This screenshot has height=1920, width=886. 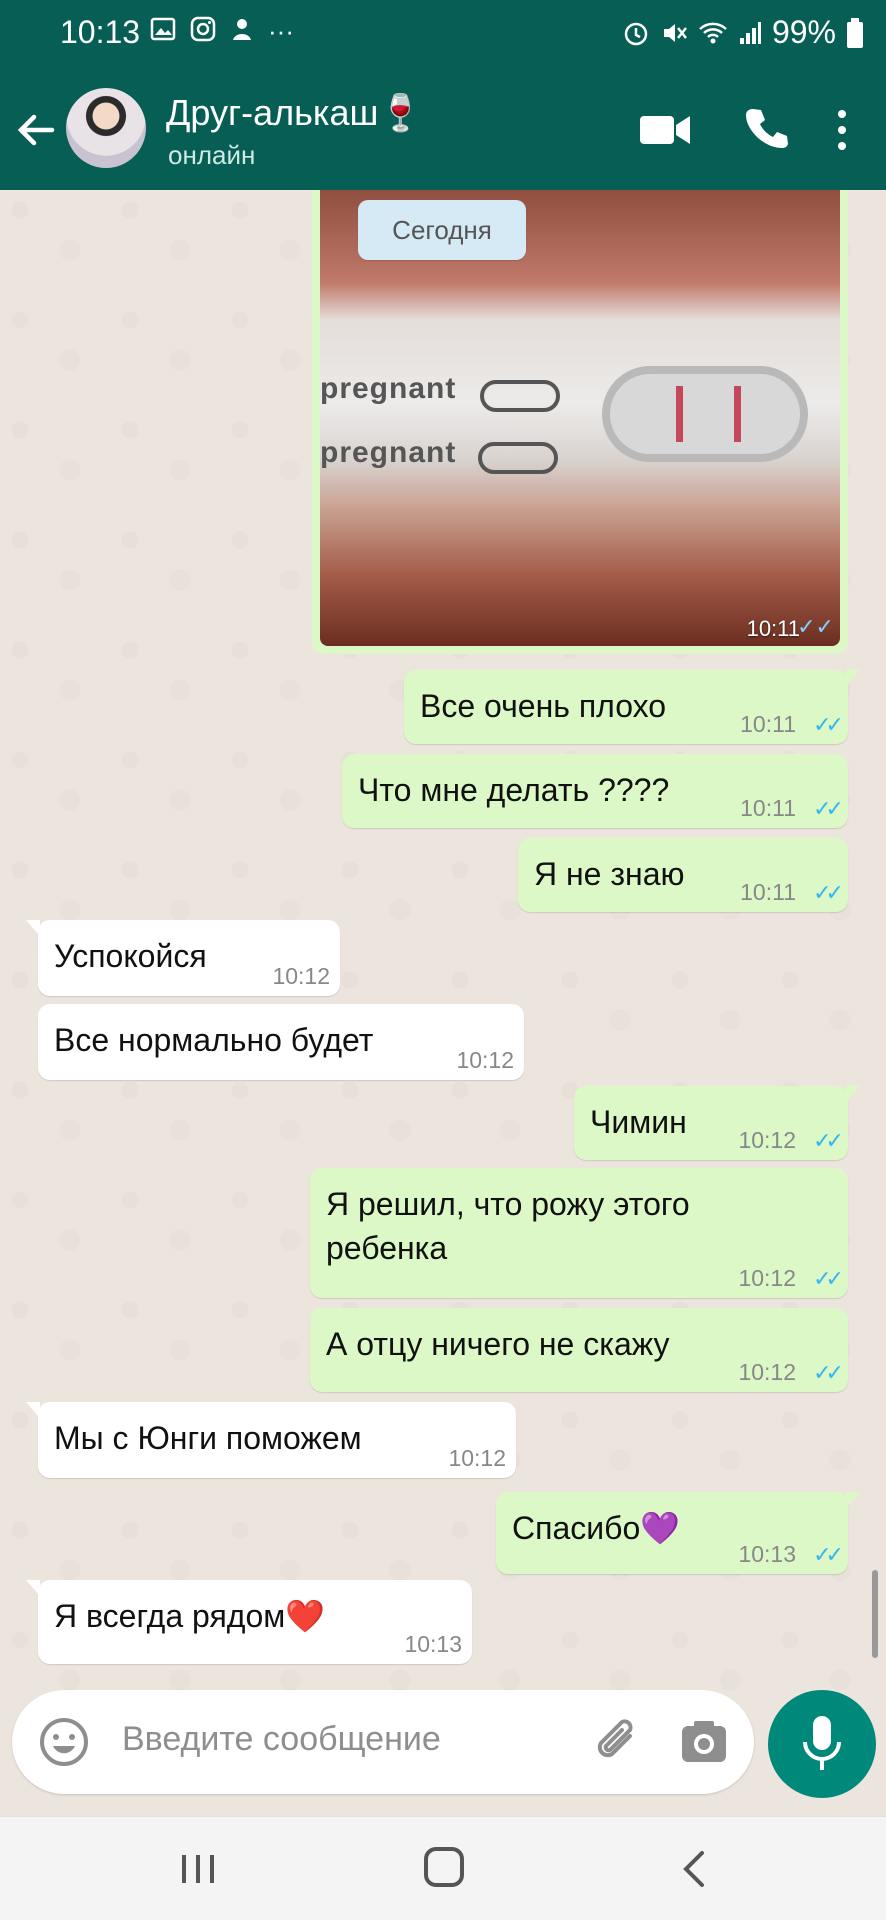 I want to click on date-separator: Сегодня, so click(x=442, y=230).